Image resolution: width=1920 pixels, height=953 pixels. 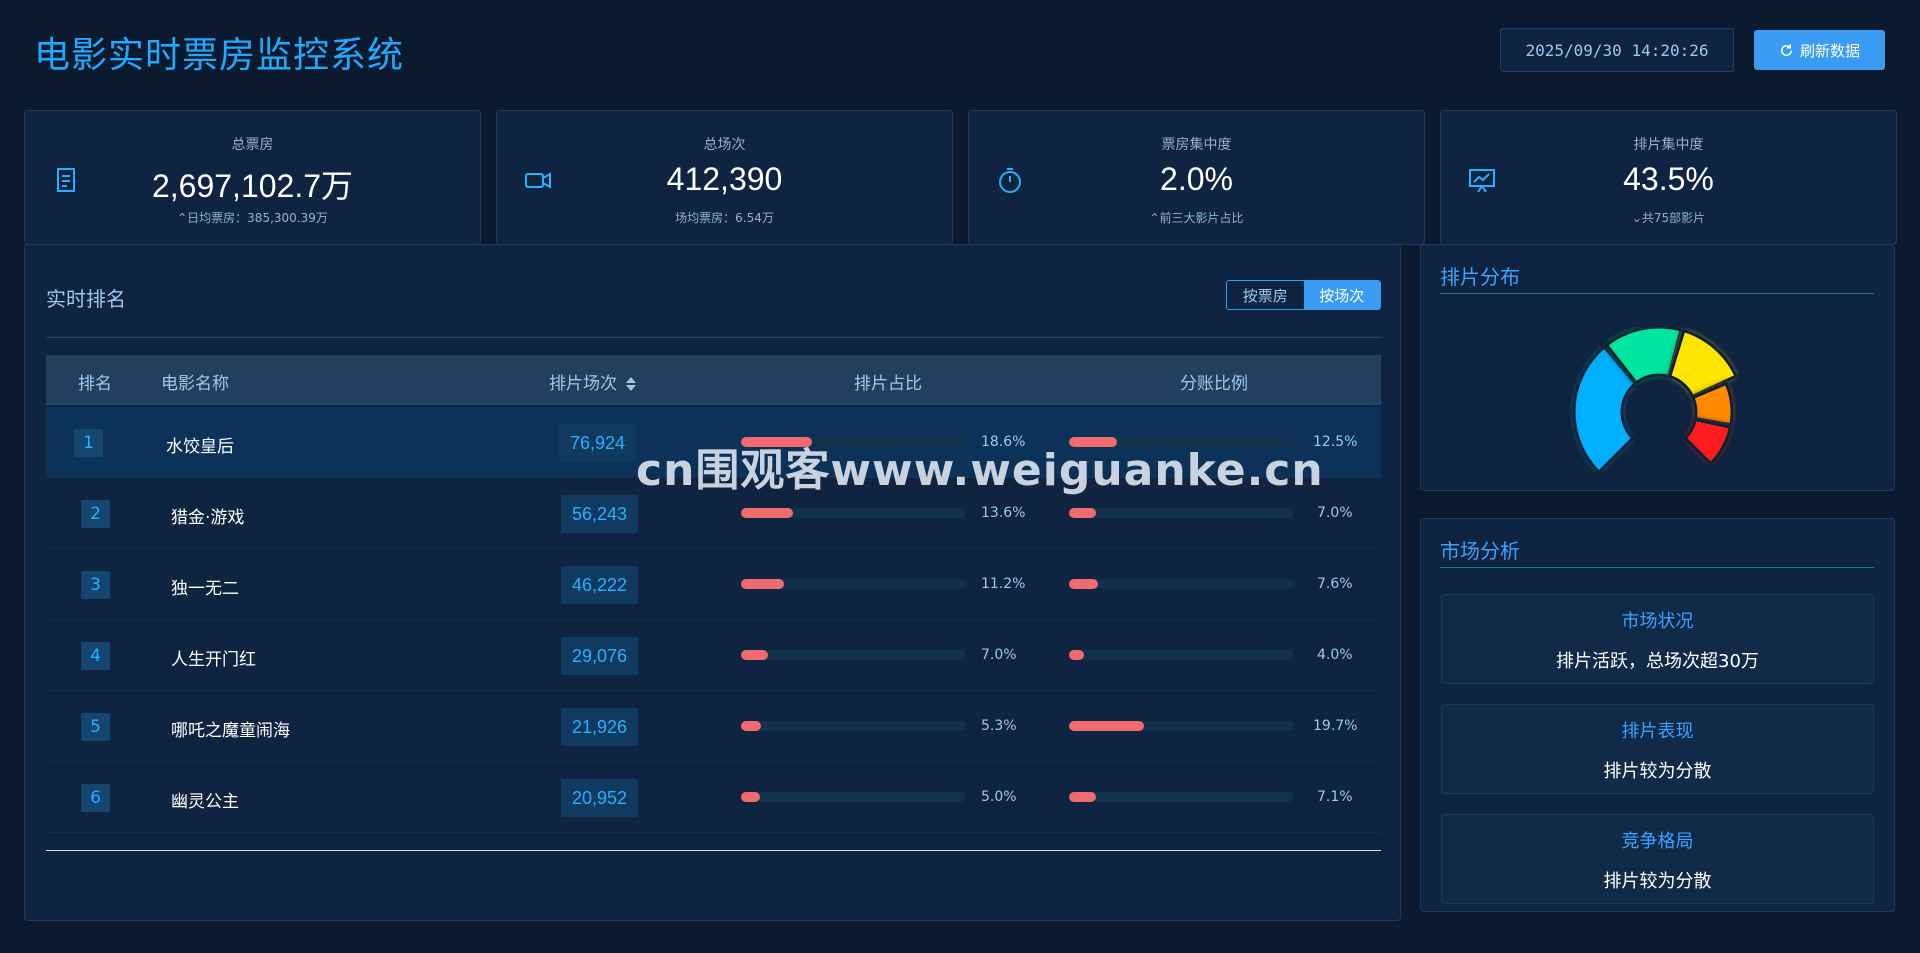 What do you see at coordinates (1196, 218) in the screenshot?
I see `stat-sub: ⌃前三大影片占比` at bounding box center [1196, 218].